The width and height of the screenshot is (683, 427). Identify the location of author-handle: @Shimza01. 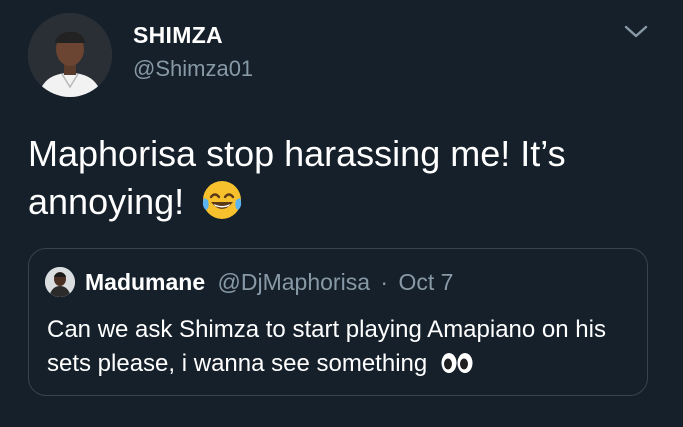
(193, 69).